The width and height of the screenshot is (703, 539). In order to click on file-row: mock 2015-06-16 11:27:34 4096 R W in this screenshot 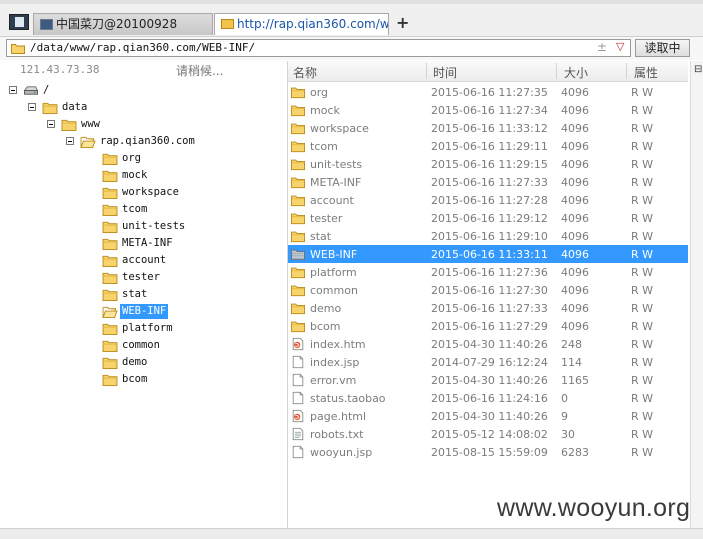, I will do `click(488, 110)`.